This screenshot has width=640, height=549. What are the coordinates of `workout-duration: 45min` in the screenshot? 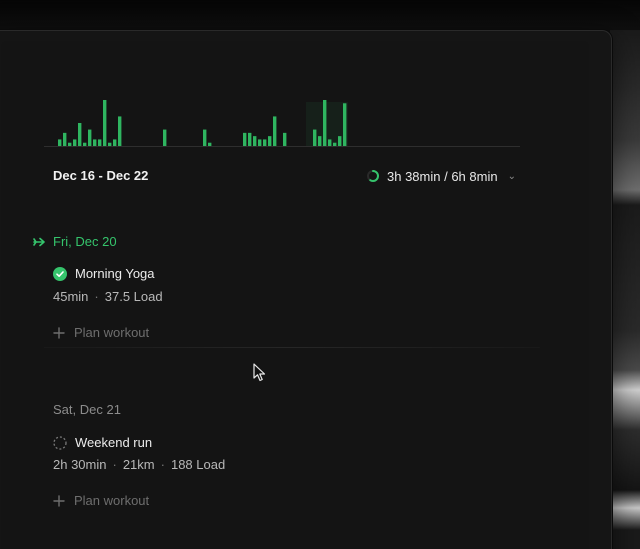 It's located at (71, 296).